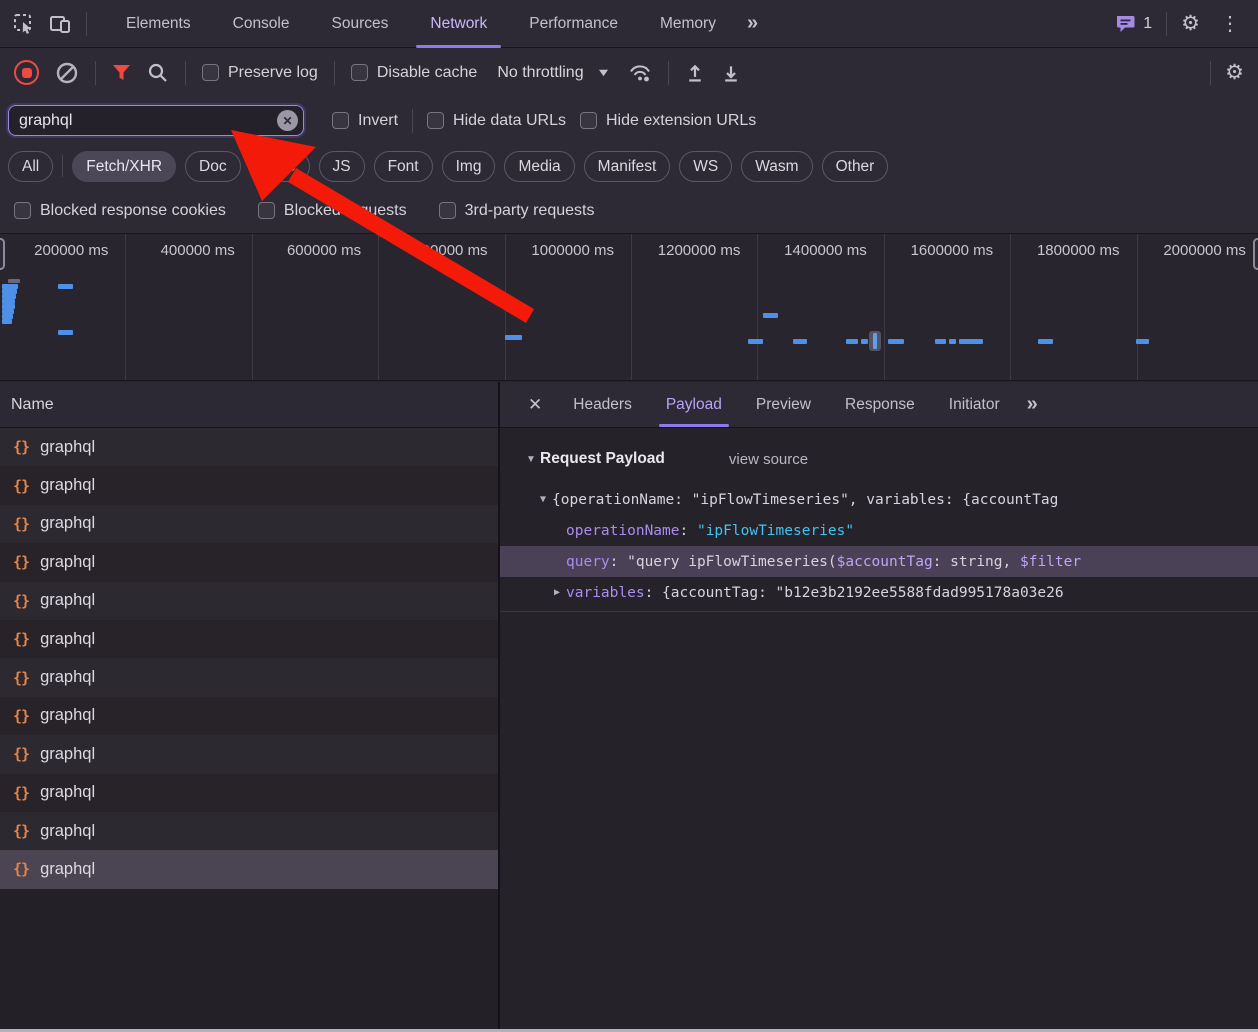 This screenshot has height=1032, width=1258. What do you see at coordinates (1234, 72) in the screenshot?
I see `network-settings-gear-icon: ⚙` at bounding box center [1234, 72].